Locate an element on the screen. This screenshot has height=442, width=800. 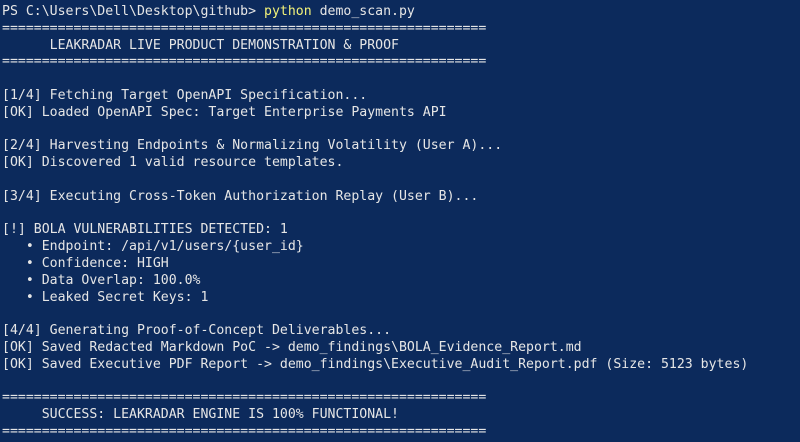
output-line: [!] BOLA VULNERABILITIES DETECTED: 1 is located at coordinates (145, 230).